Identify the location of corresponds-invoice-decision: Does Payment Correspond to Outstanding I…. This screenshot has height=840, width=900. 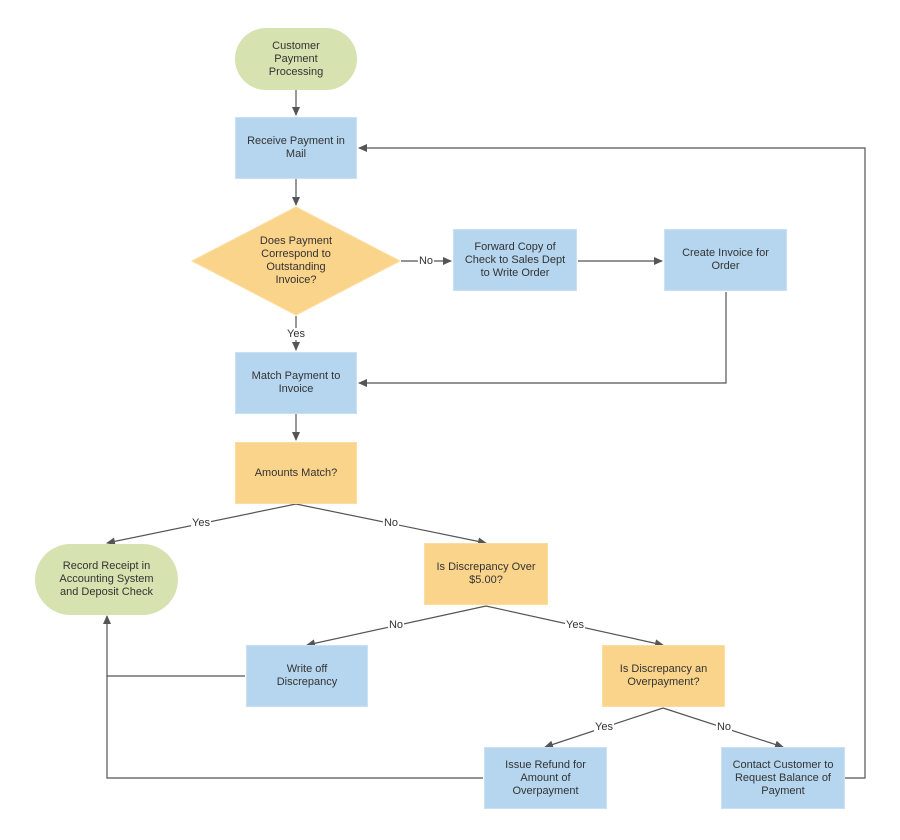
(296, 261).